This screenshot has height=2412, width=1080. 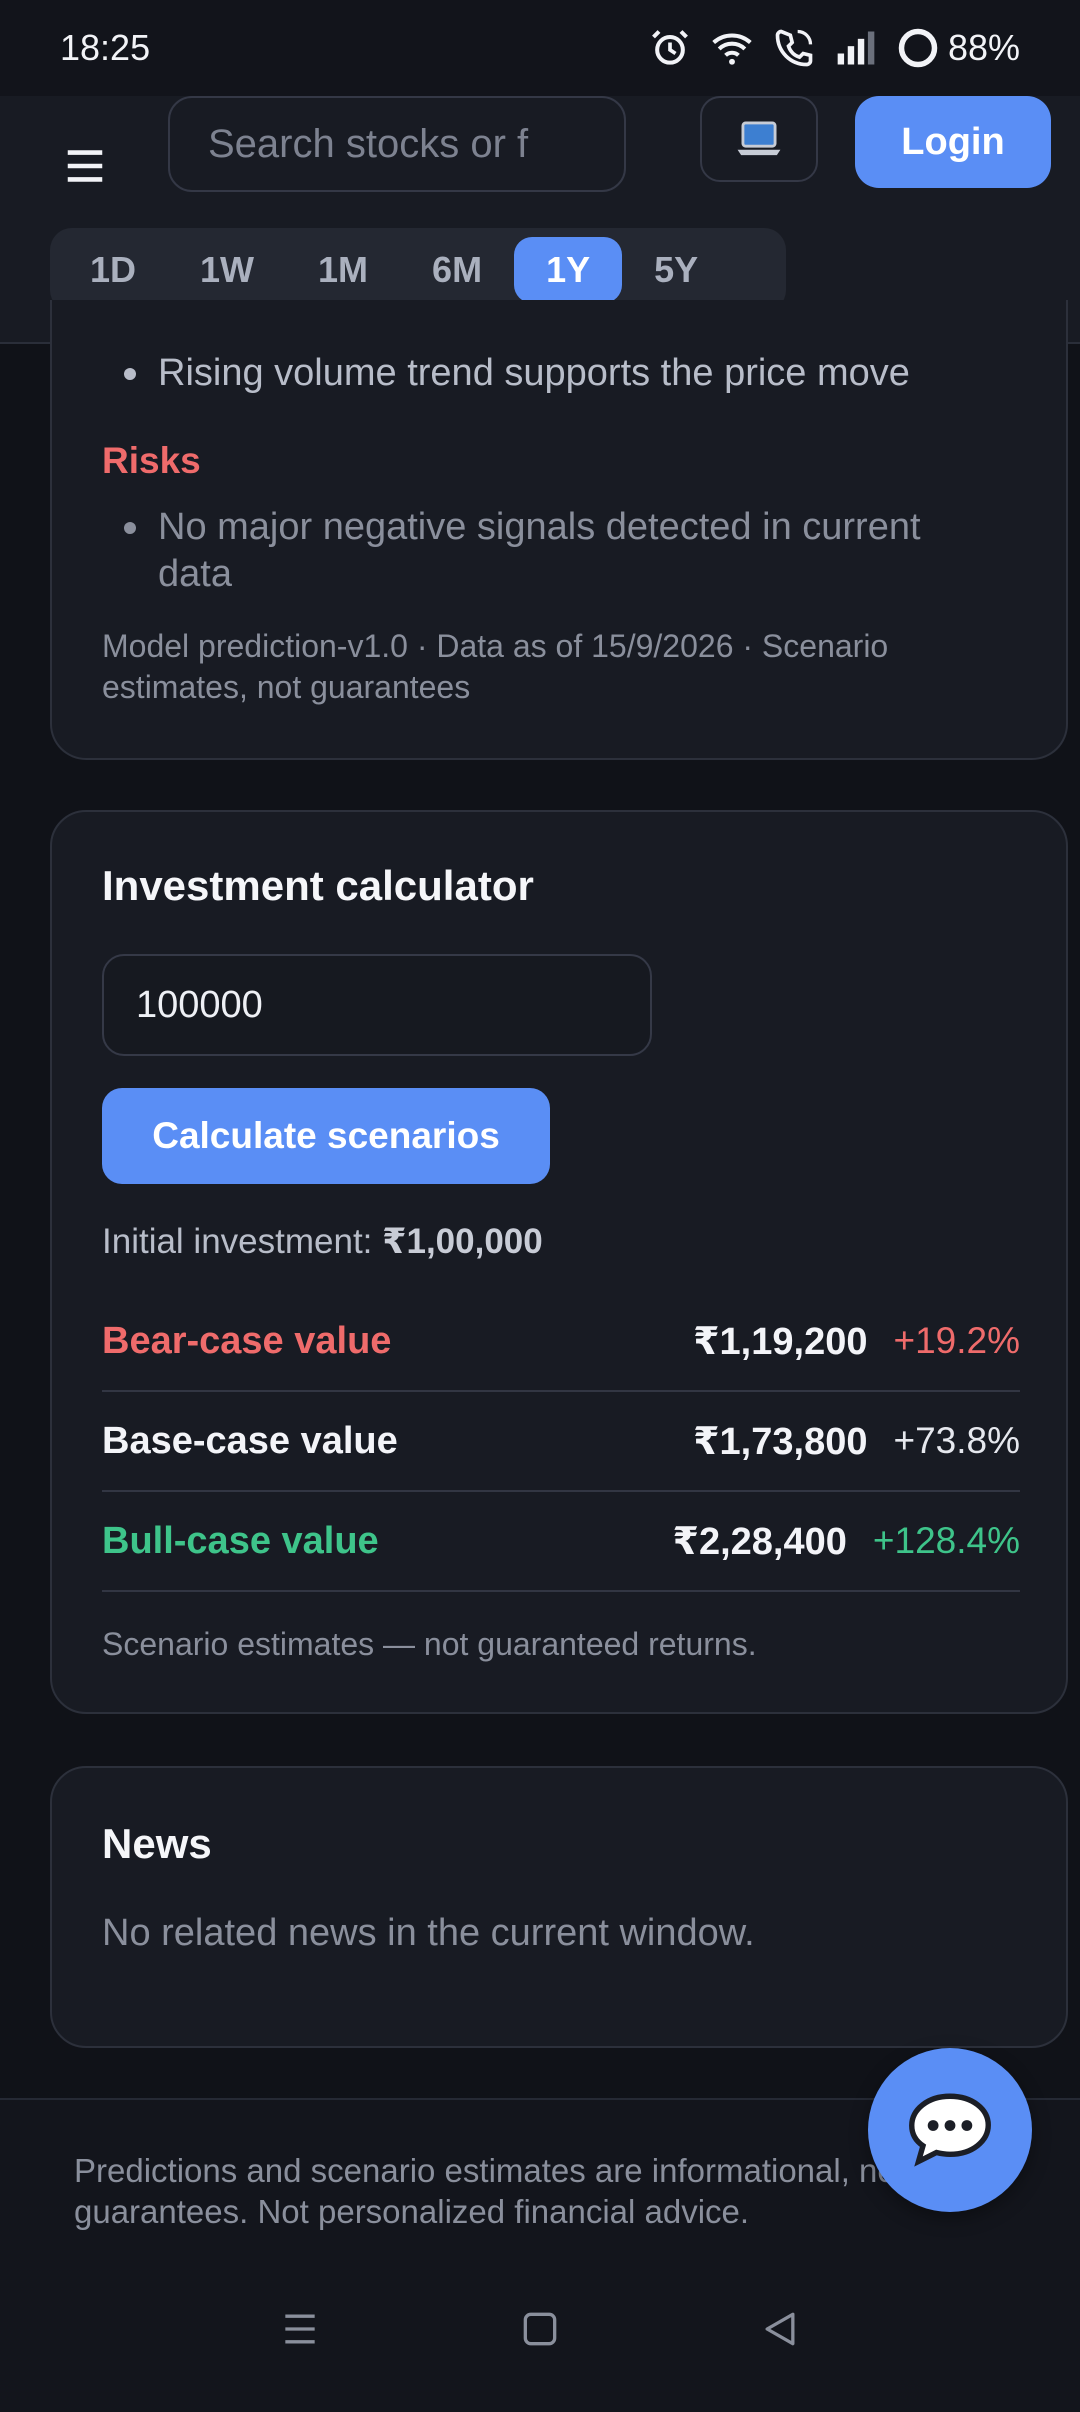 I want to click on tab-5y: 5Y, so click(x=676, y=270).